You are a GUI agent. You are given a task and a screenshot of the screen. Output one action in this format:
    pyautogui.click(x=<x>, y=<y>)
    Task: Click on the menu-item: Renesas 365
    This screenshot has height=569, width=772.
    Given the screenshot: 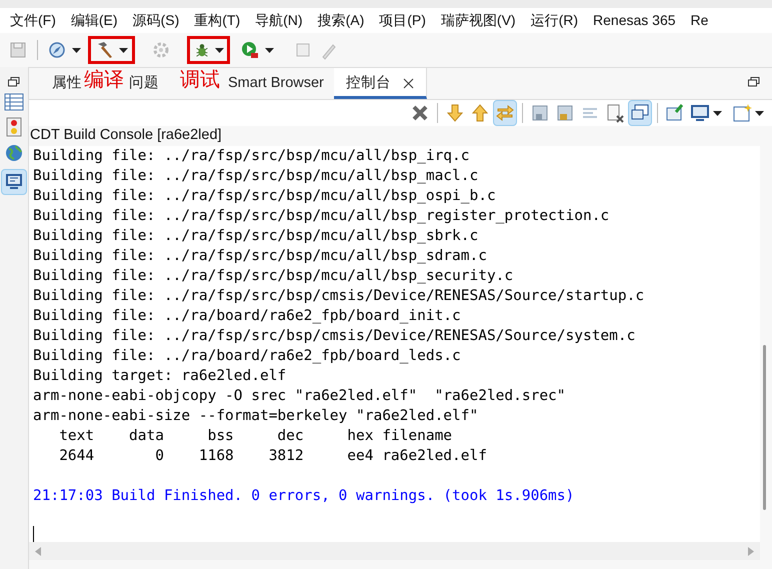 What is the action you would take?
    pyautogui.click(x=634, y=20)
    